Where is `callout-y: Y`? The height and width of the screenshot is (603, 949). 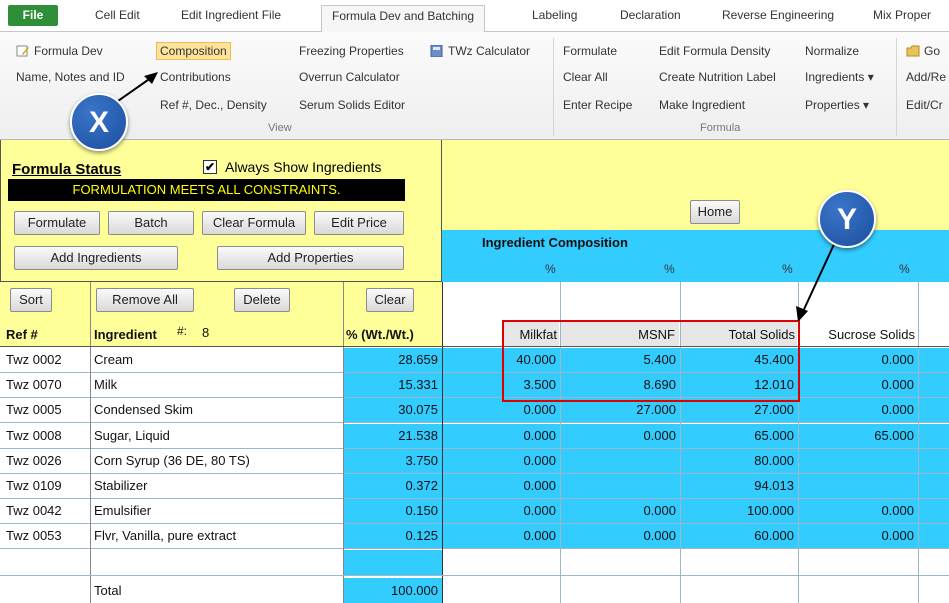
callout-y: Y is located at coordinates (847, 219).